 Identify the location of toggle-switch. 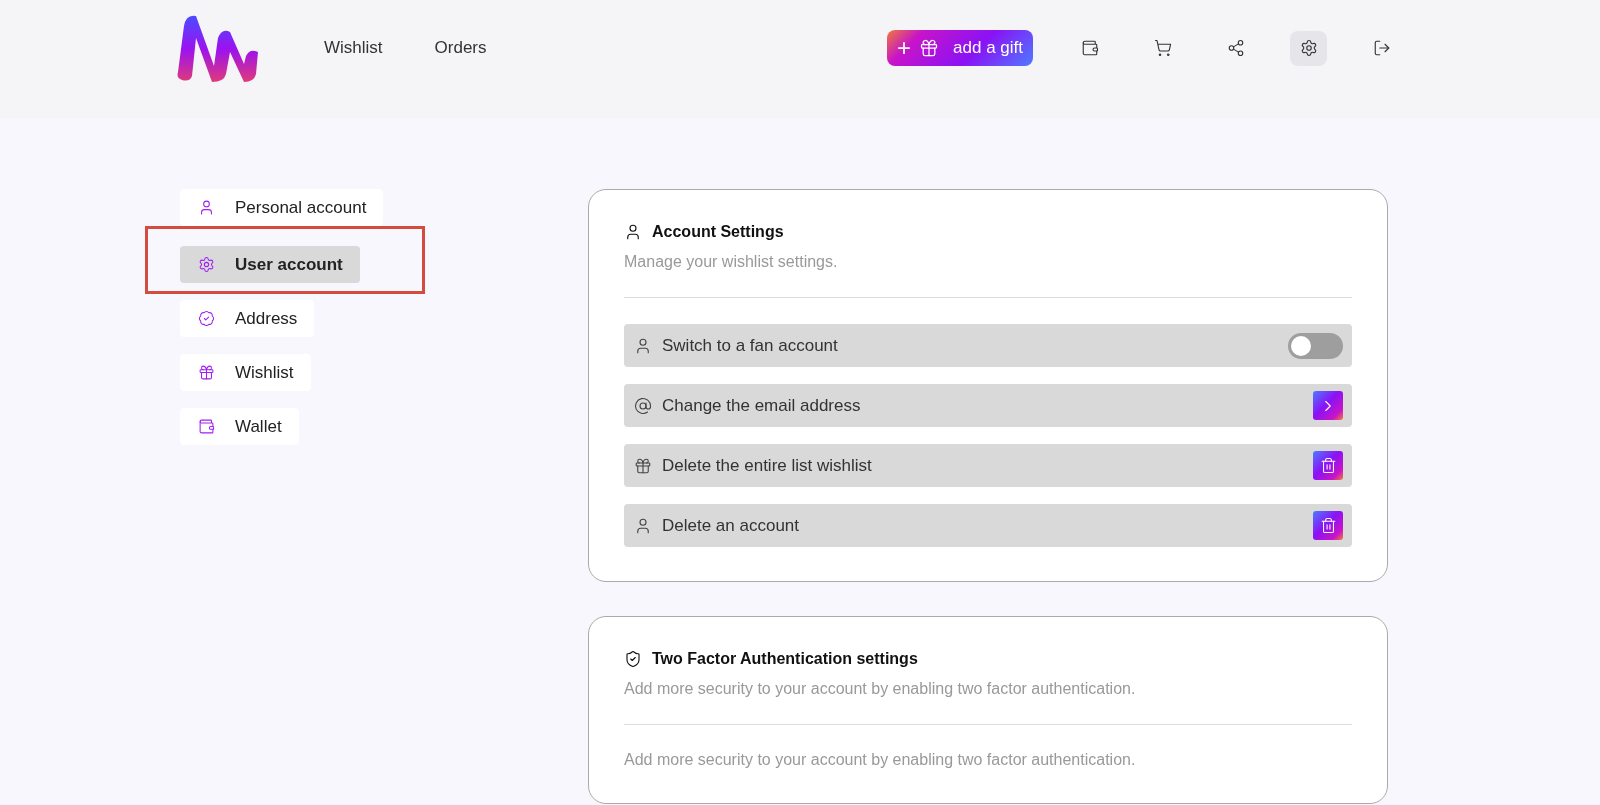
(1315, 345).